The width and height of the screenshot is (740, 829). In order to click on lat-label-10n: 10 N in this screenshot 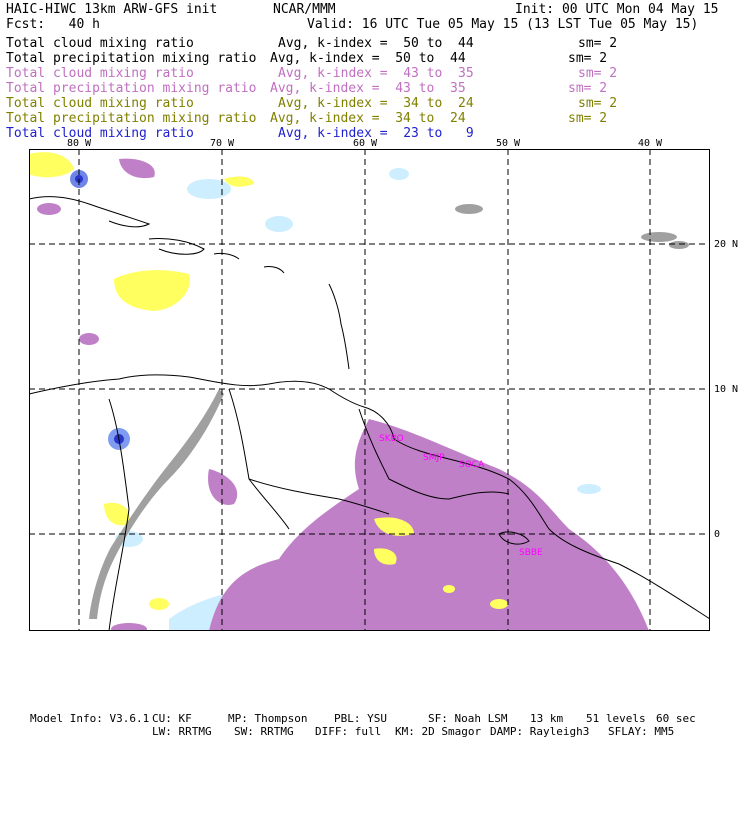, I will do `click(726, 389)`.